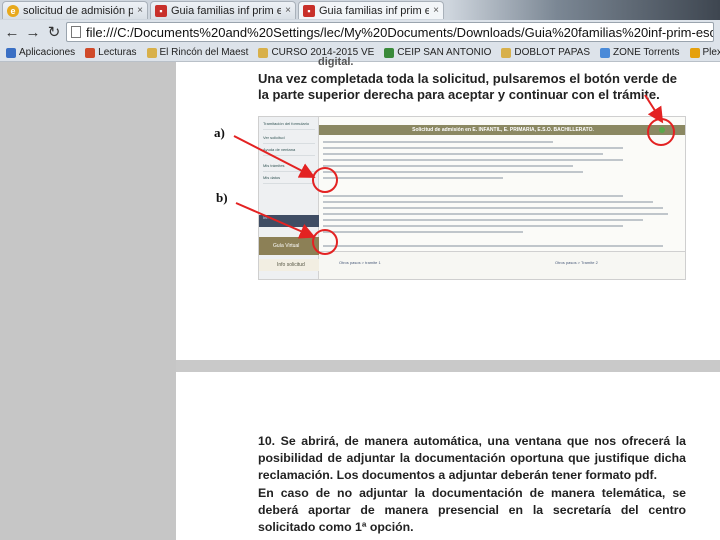 Image resolution: width=720 pixels, height=540 pixels. I want to click on bookmark-doblot: DOBLOT PAPAS, so click(545, 52).